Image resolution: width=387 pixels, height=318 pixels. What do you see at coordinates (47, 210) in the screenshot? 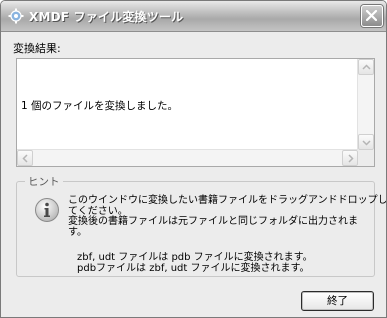
I see `info-icon` at bounding box center [47, 210].